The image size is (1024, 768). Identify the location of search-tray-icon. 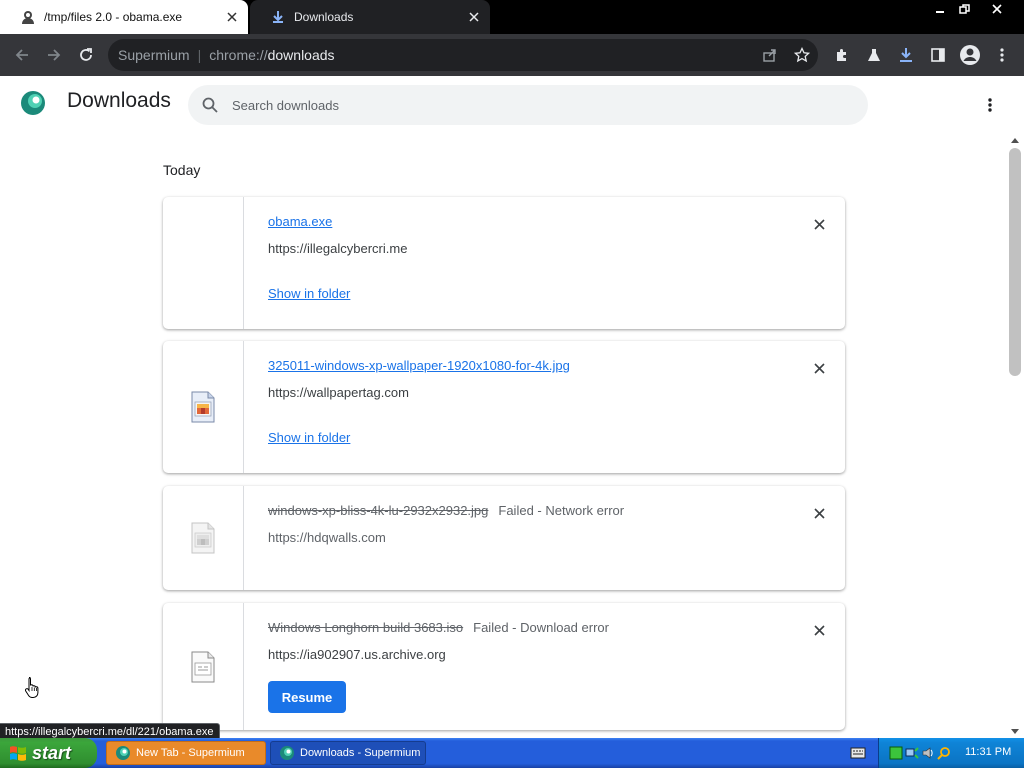
(944, 753).